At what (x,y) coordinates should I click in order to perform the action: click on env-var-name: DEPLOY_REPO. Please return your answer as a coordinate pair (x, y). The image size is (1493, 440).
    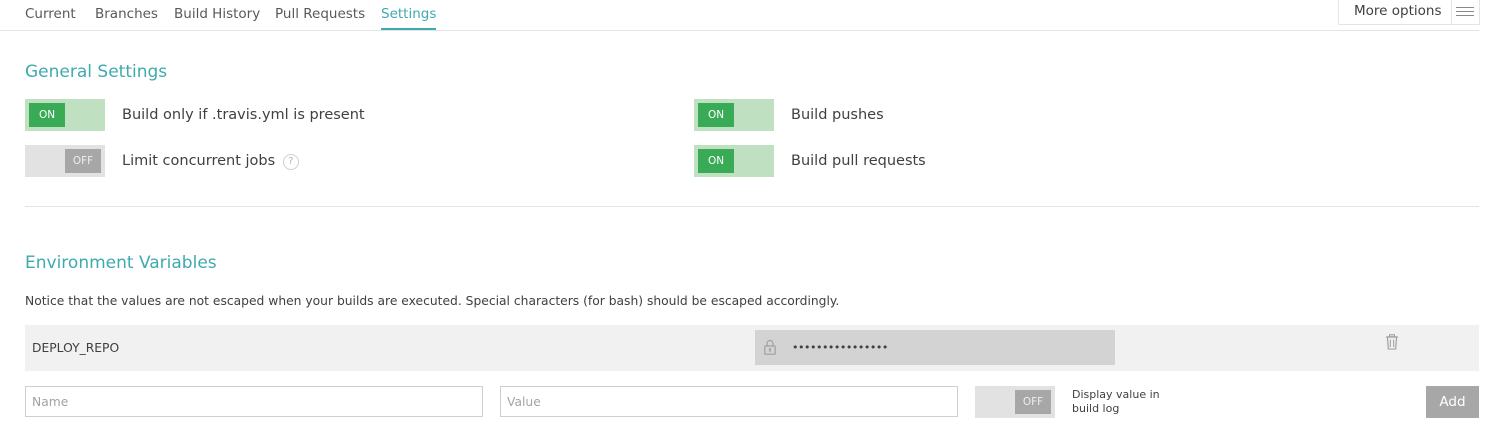
    Looking at the image, I should click on (76, 348).